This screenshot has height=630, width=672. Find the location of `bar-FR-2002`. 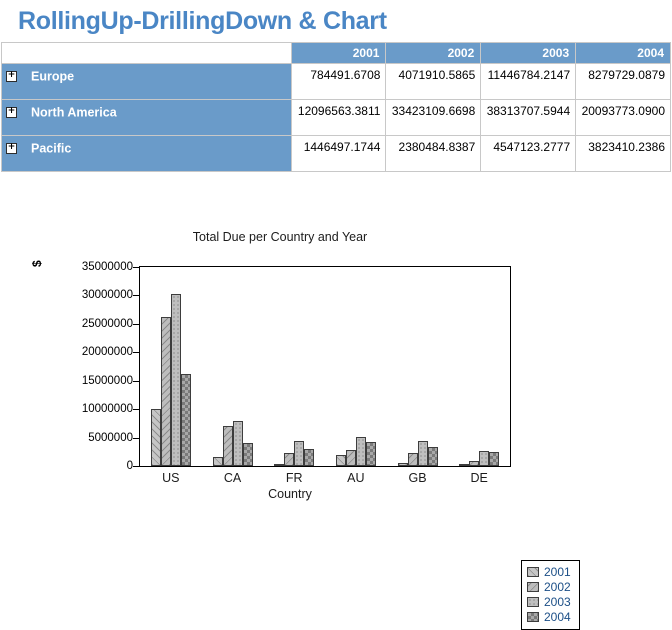

bar-FR-2002 is located at coordinates (289, 459).